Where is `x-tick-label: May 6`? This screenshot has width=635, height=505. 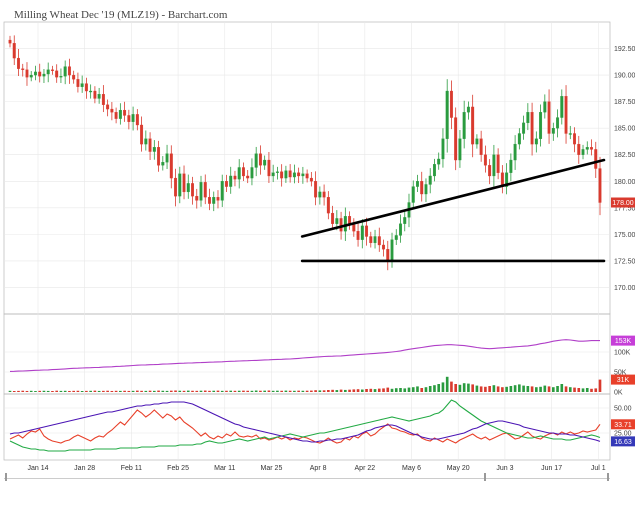
x-tick-label: May 6 is located at coordinates (411, 468).